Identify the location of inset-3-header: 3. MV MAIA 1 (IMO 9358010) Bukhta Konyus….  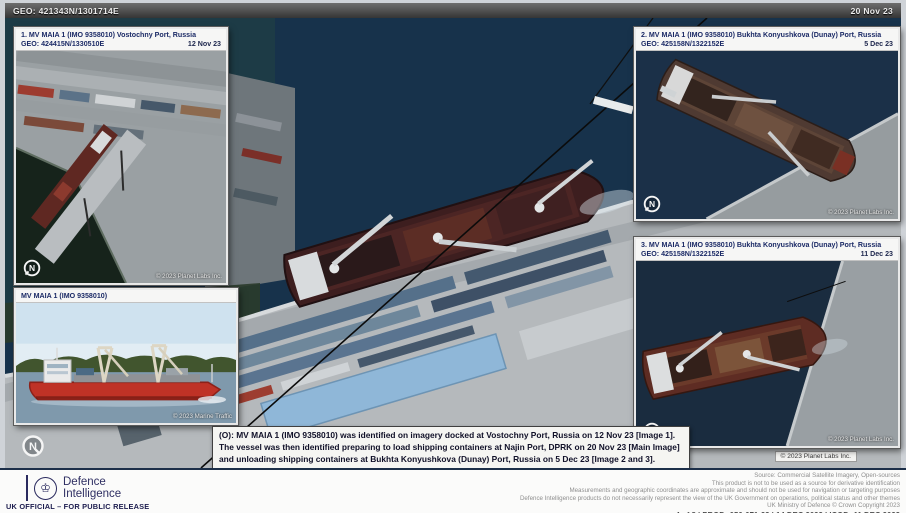
(767, 250).